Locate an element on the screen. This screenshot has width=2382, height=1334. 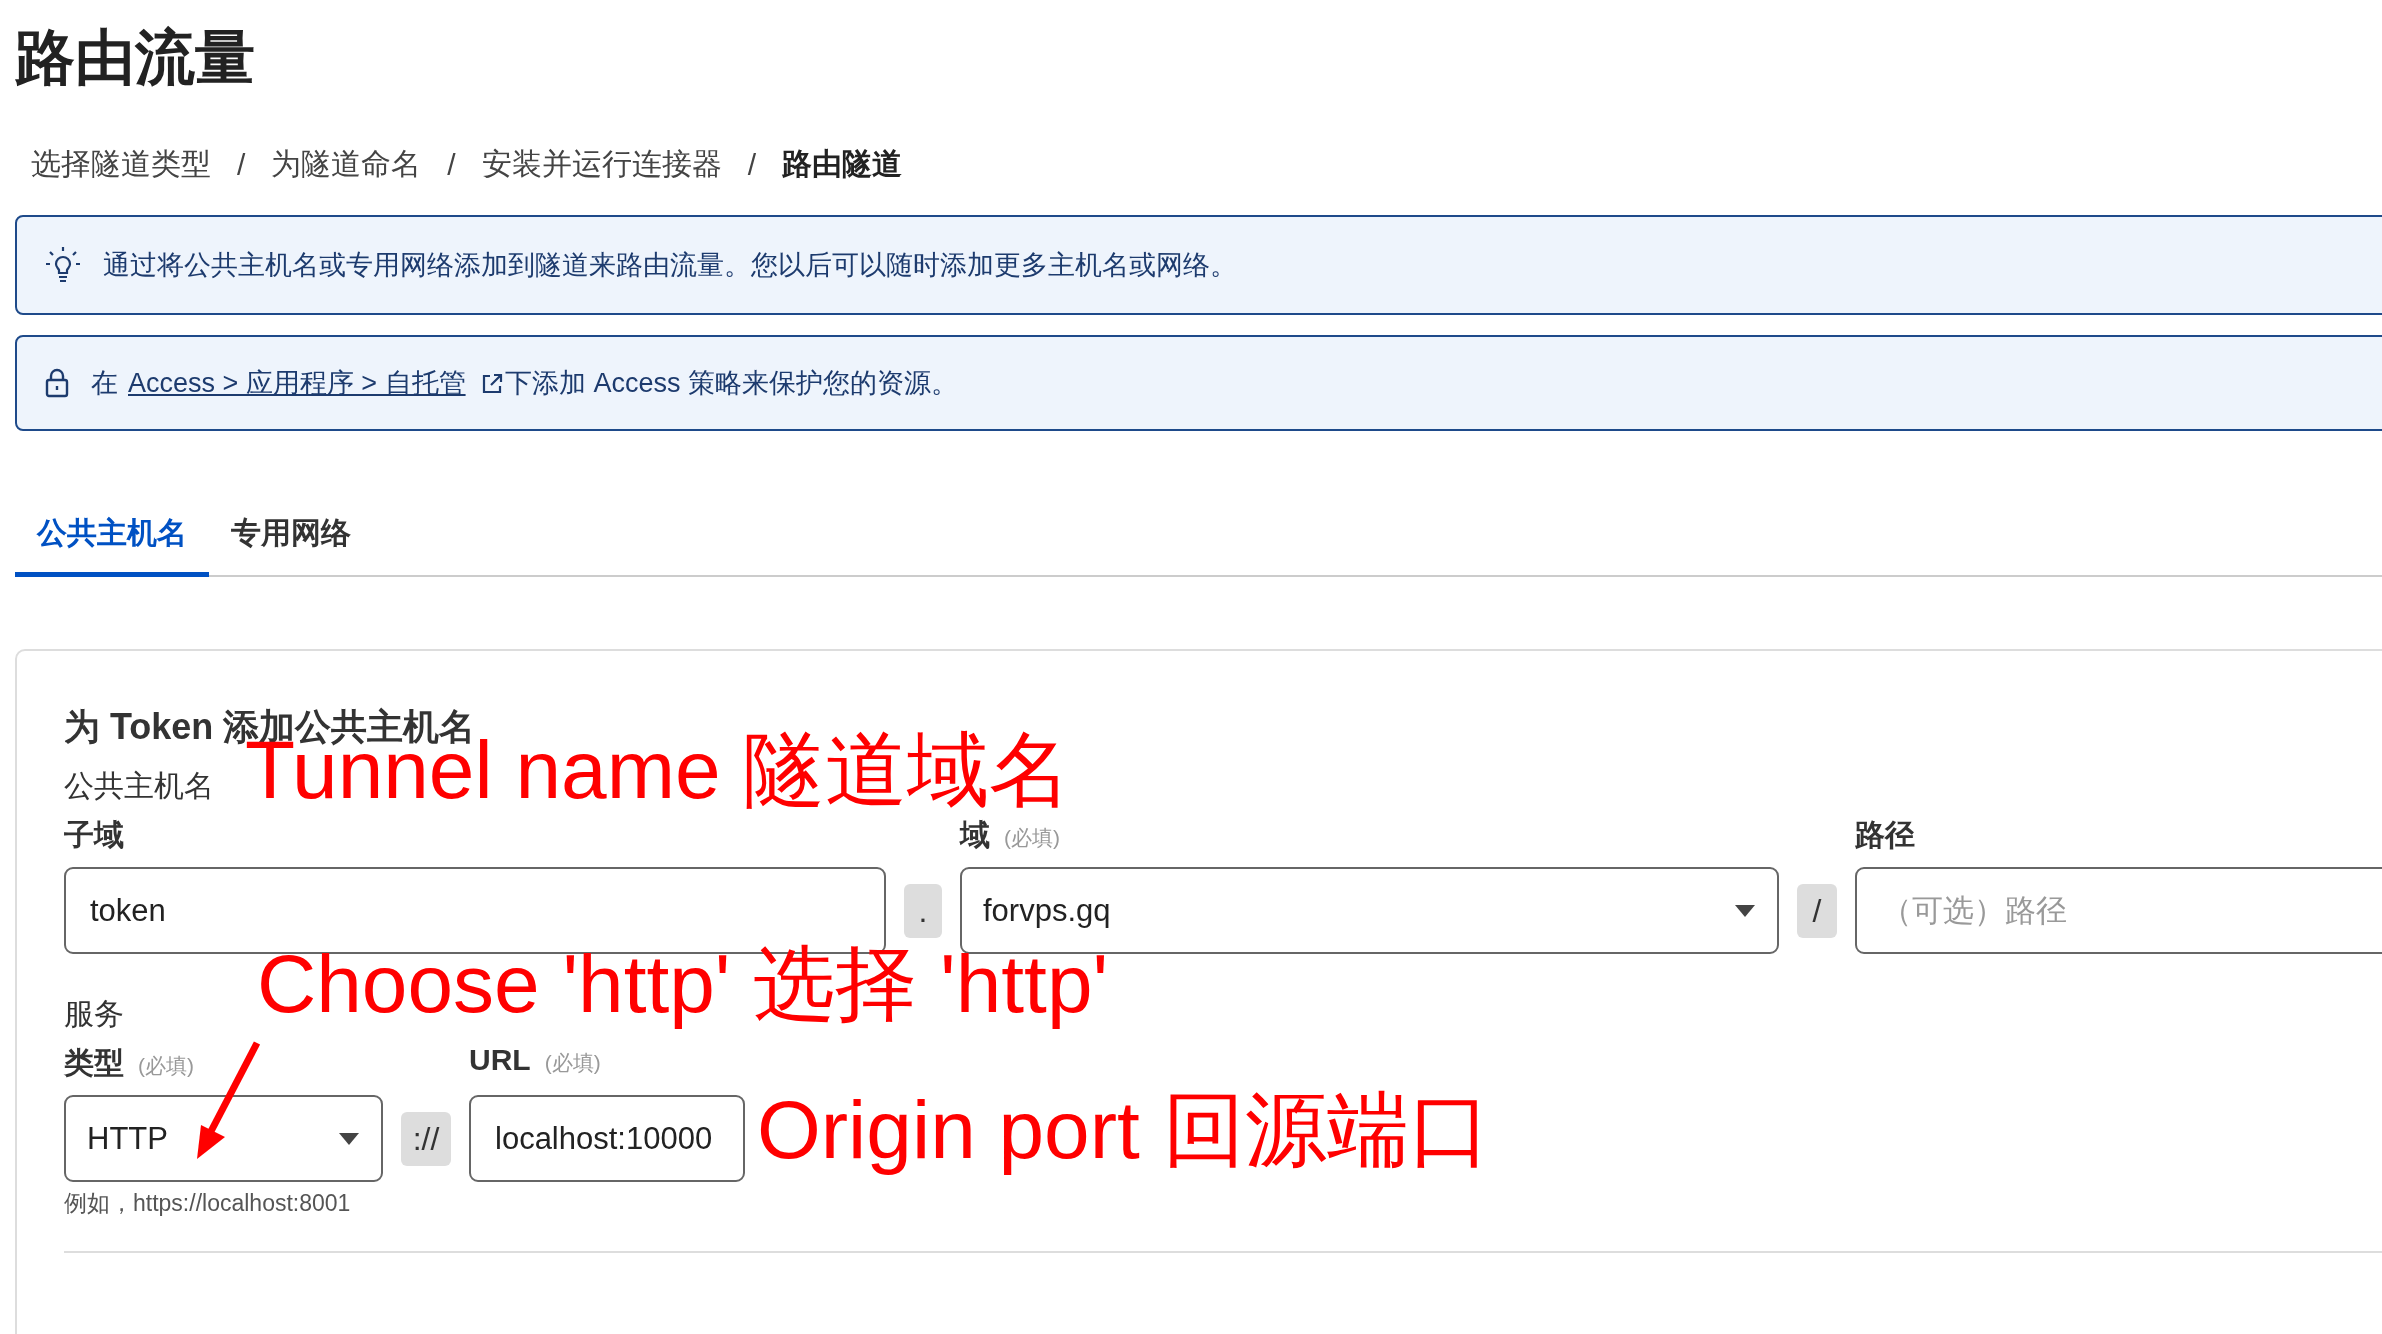
lightbulb-icon is located at coordinates (63, 265).